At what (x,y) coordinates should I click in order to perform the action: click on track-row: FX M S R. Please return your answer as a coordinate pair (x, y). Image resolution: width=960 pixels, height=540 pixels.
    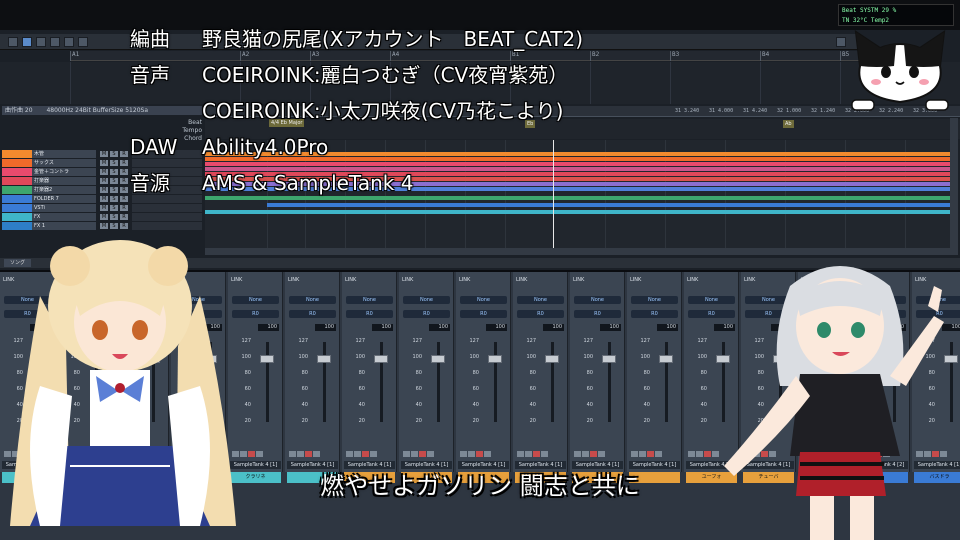
    Looking at the image, I should click on (102, 217).